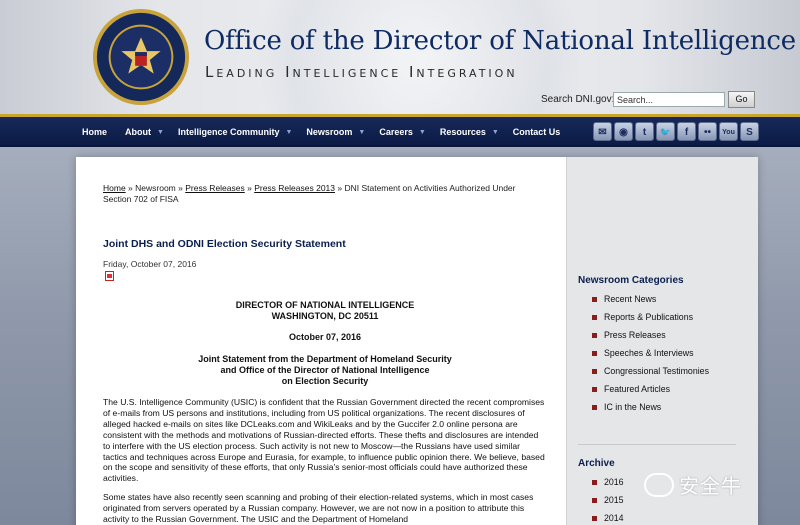  What do you see at coordinates (649, 353) in the screenshot?
I see `category-label: Speeches & Interviews` at bounding box center [649, 353].